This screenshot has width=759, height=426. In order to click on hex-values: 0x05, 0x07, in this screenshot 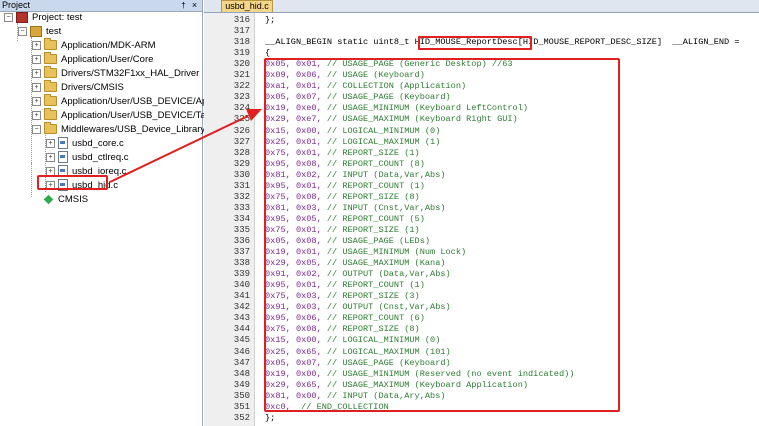, I will do `click(293, 97)`.